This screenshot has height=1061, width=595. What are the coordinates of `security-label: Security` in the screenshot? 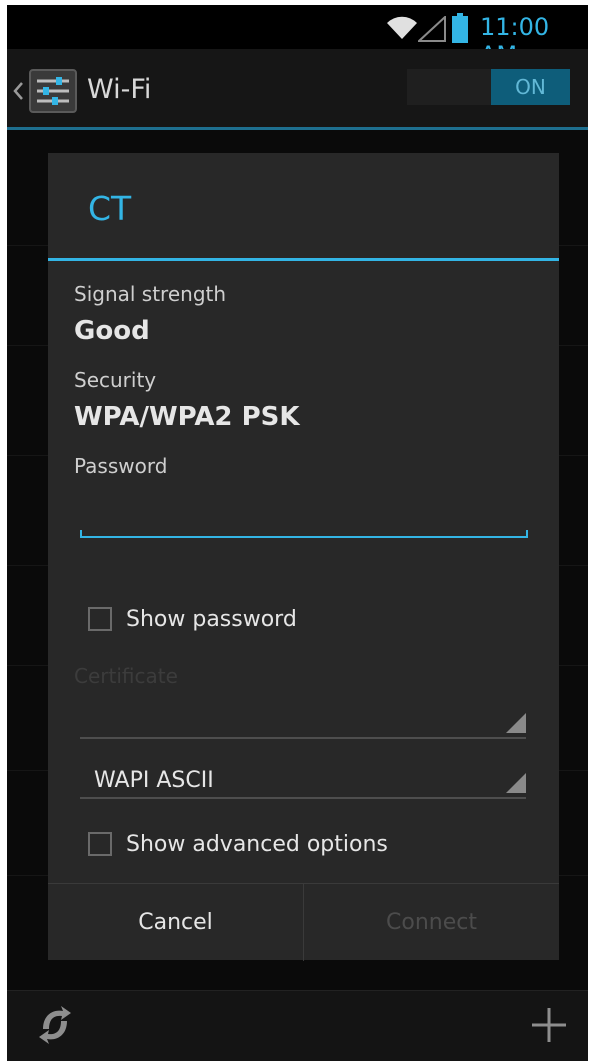 It's located at (115, 380).